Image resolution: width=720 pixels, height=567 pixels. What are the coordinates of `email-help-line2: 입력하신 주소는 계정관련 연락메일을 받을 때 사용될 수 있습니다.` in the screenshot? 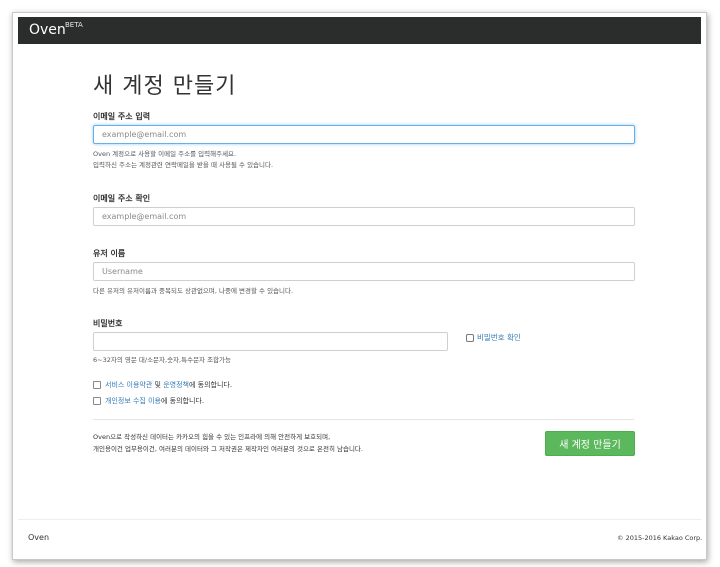 It's located at (183, 164).